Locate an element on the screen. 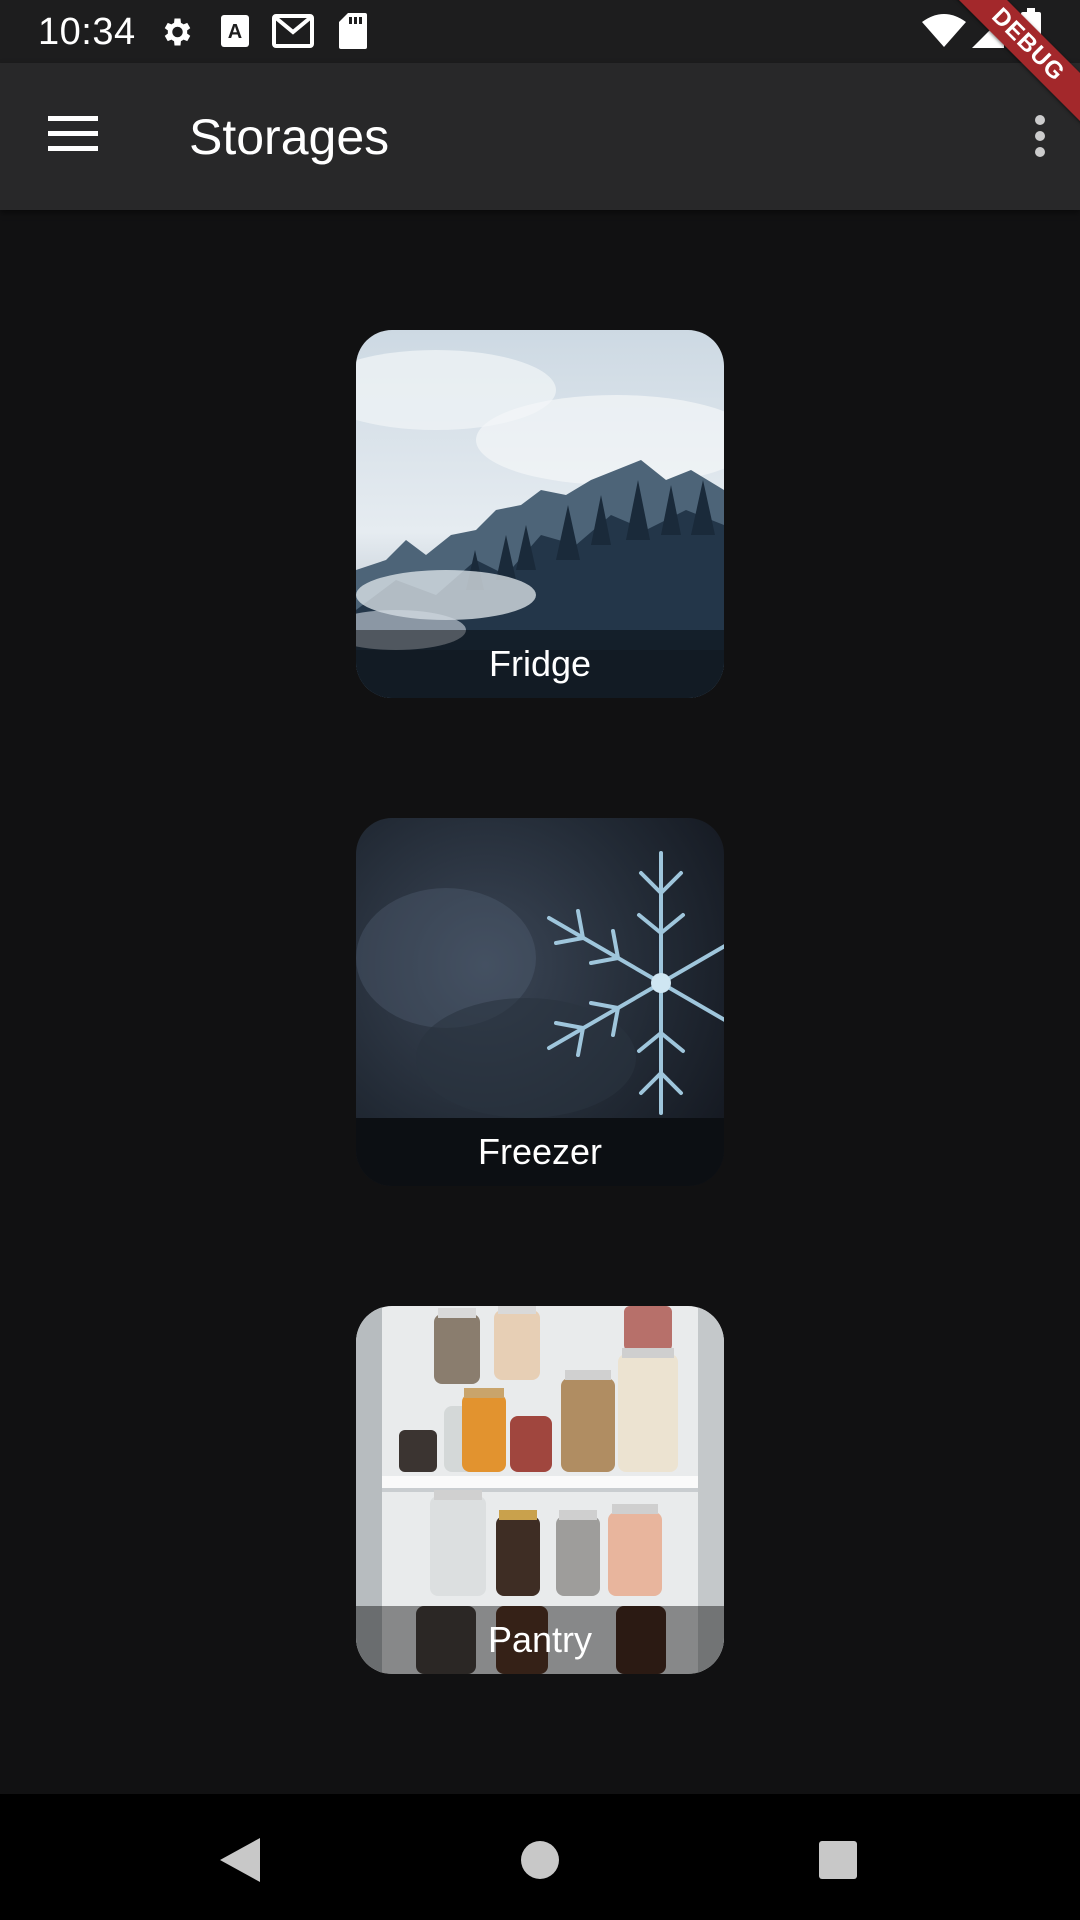 This screenshot has width=1080, height=1920. storage-label: Pantry is located at coordinates (540, 1639).